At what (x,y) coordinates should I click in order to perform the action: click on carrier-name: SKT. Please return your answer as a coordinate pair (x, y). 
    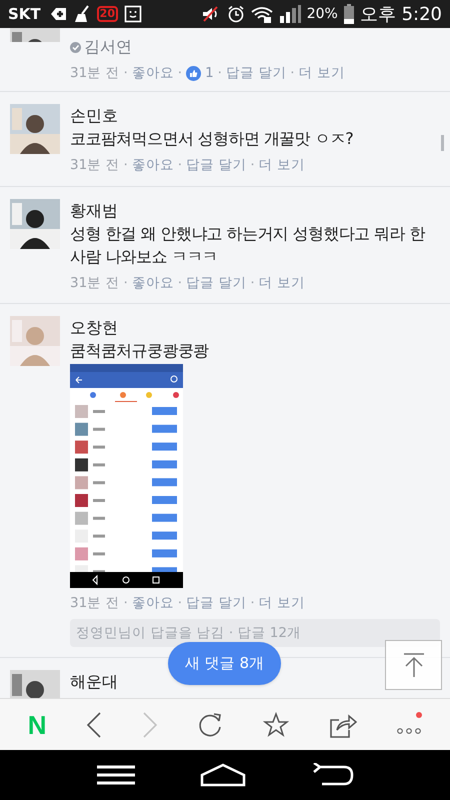
    Looking at the image, I should click on (24, 14).